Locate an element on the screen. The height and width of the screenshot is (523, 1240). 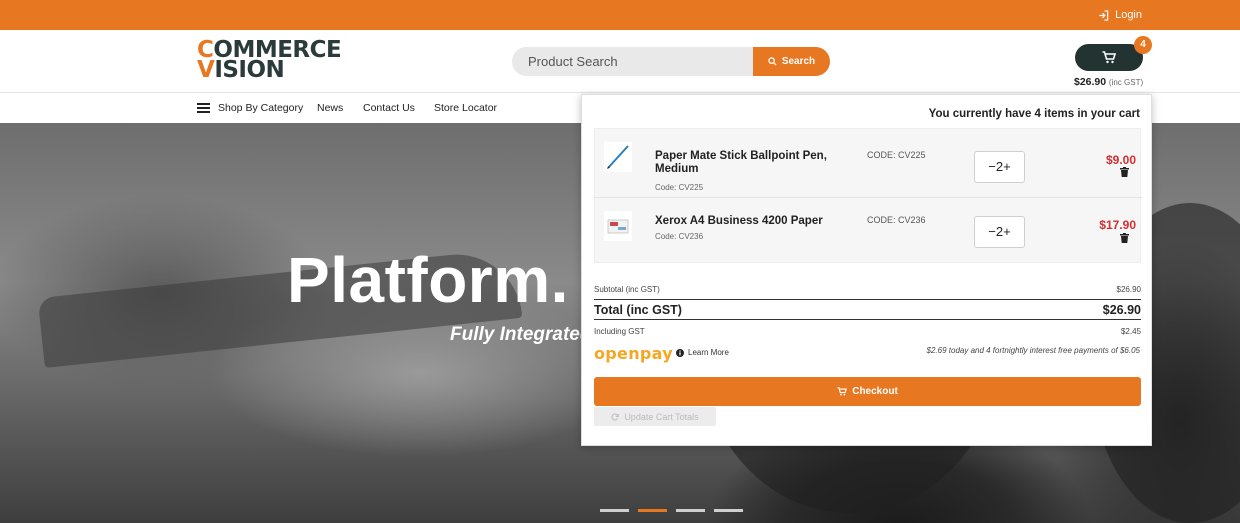
total-value: $26.90 is located at coordinates (1121, 310).